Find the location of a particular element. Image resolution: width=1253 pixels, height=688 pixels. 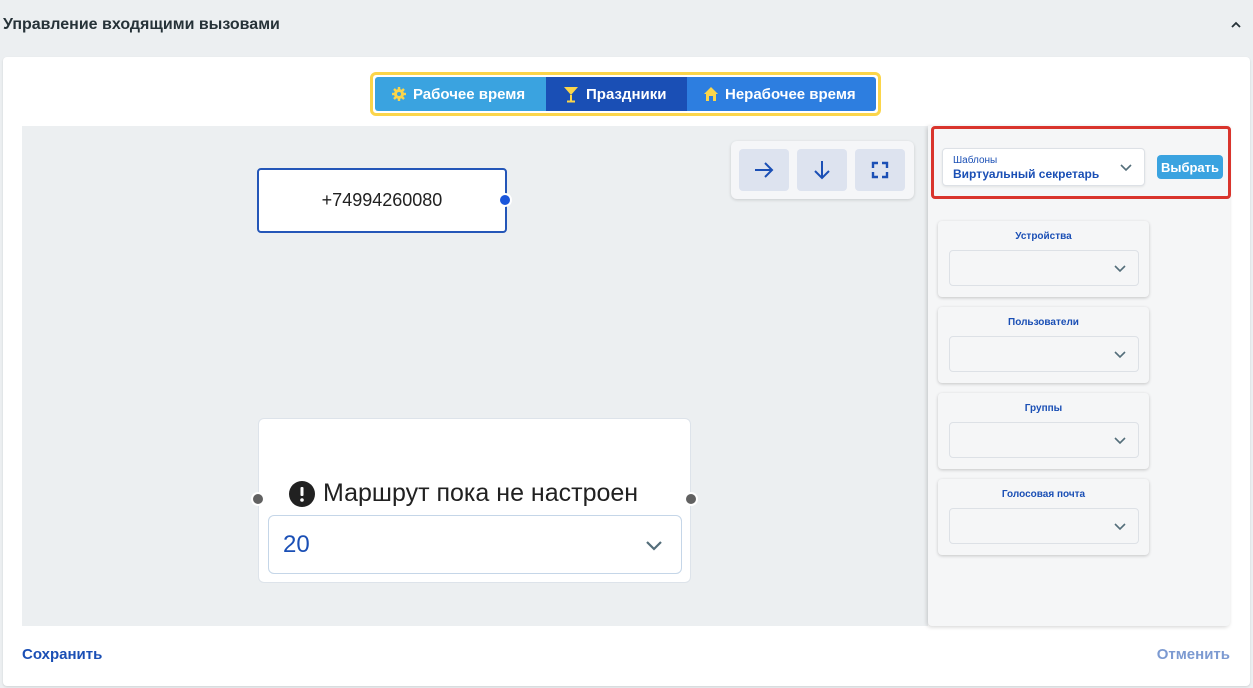

phone-number: +74994260080 is located at coordinates (382, 200).